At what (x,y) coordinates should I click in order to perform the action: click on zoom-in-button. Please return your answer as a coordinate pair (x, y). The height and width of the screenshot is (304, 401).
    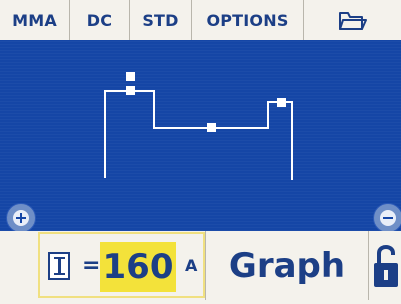
    Looking at the image, I should click on (21, 217).